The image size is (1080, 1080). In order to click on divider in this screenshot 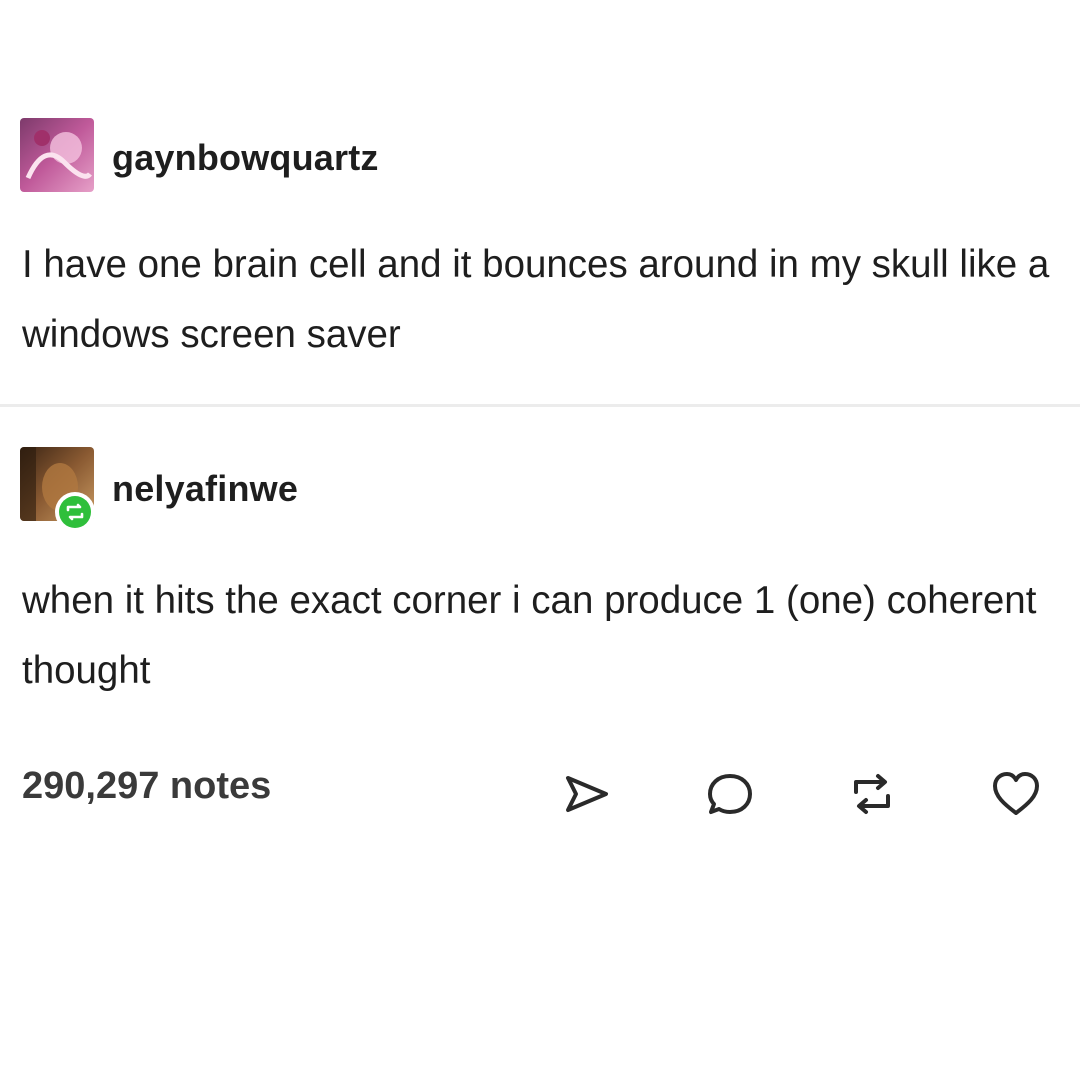, I will do `click(540, 405)`.